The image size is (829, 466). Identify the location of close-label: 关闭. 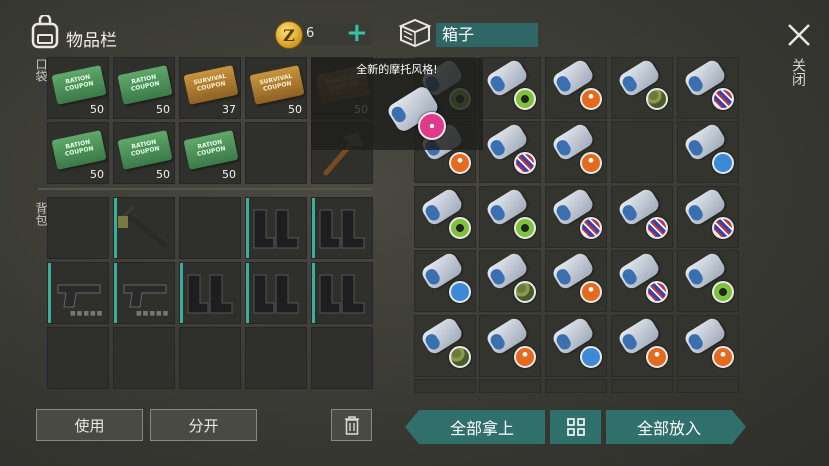
(799, 72).